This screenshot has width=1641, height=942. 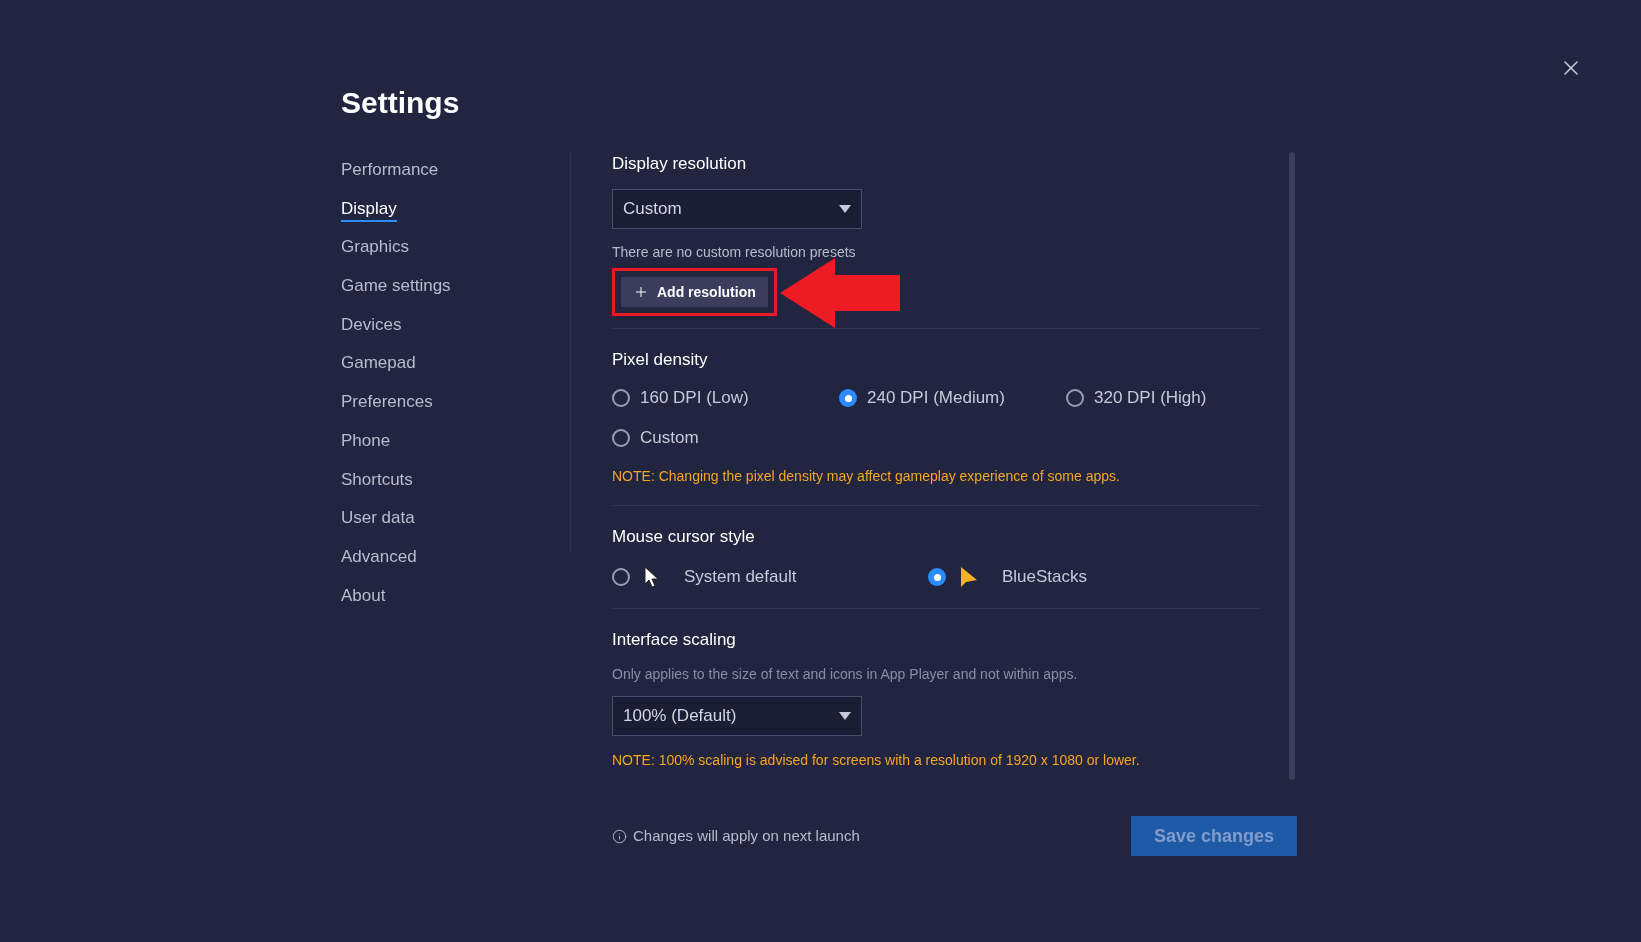 I want to click on dropdown: 100% (Default), so click(x=737, y=716).